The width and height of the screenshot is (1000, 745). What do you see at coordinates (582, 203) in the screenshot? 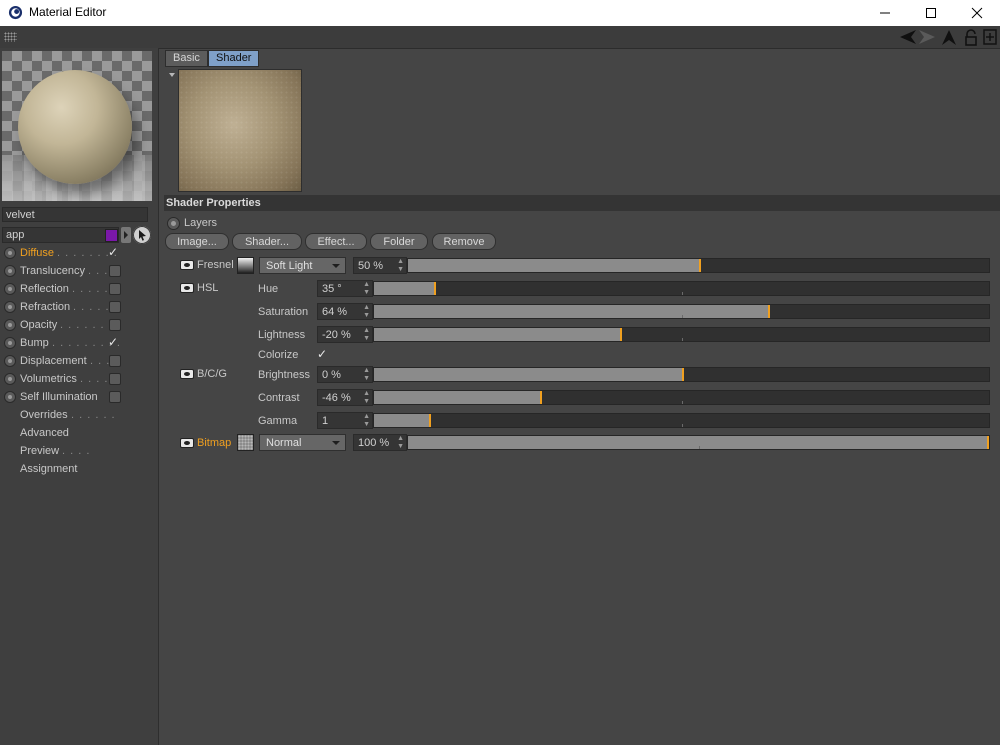
I see `shader-properties-header: Shader Properties` at bounding box center [582, 203].